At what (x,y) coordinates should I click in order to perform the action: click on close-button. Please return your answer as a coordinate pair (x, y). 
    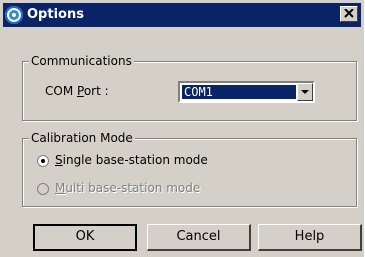
    Looking at the image, I should click on (349, 14).